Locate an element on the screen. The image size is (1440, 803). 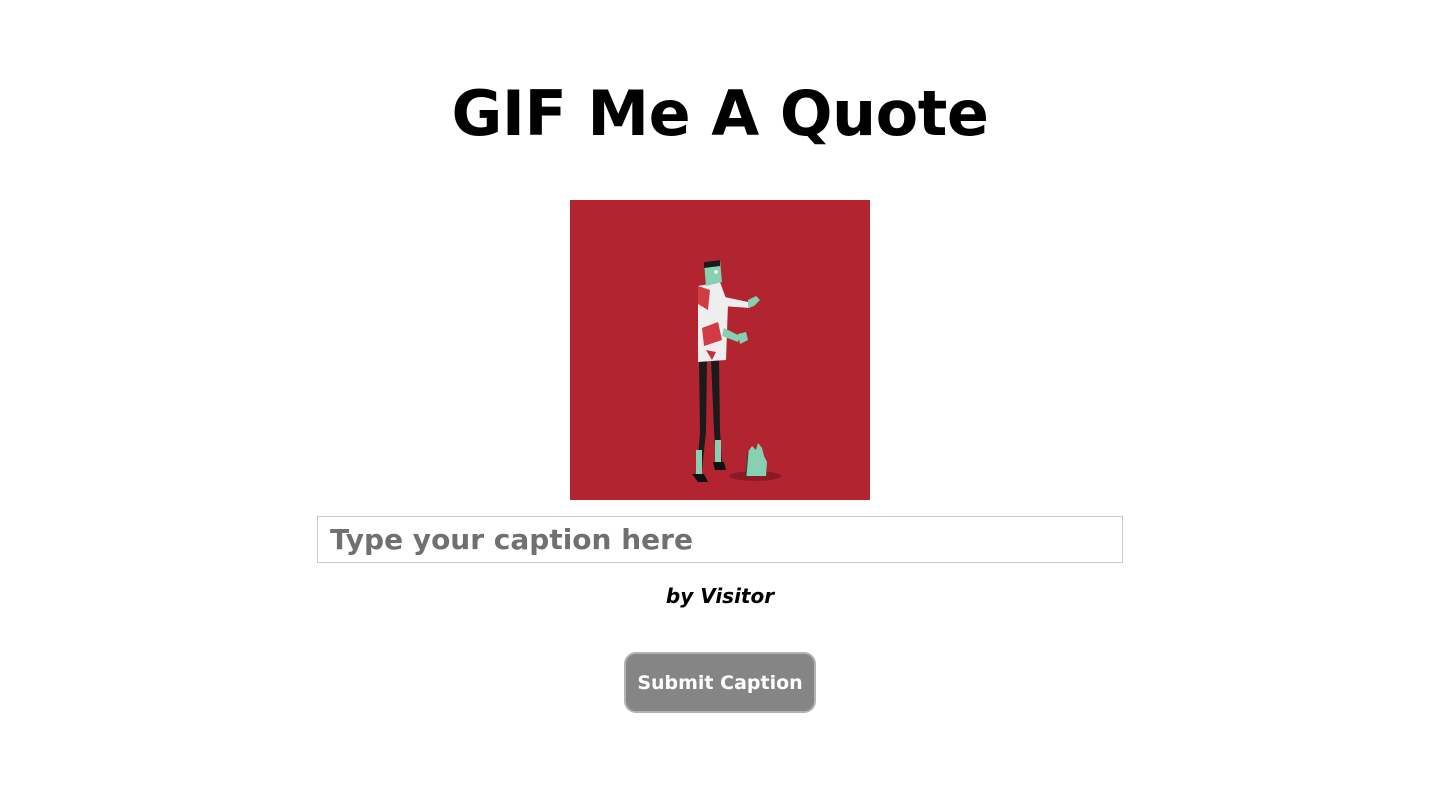
byline: by Visitor is located at coordinates (720, 596).